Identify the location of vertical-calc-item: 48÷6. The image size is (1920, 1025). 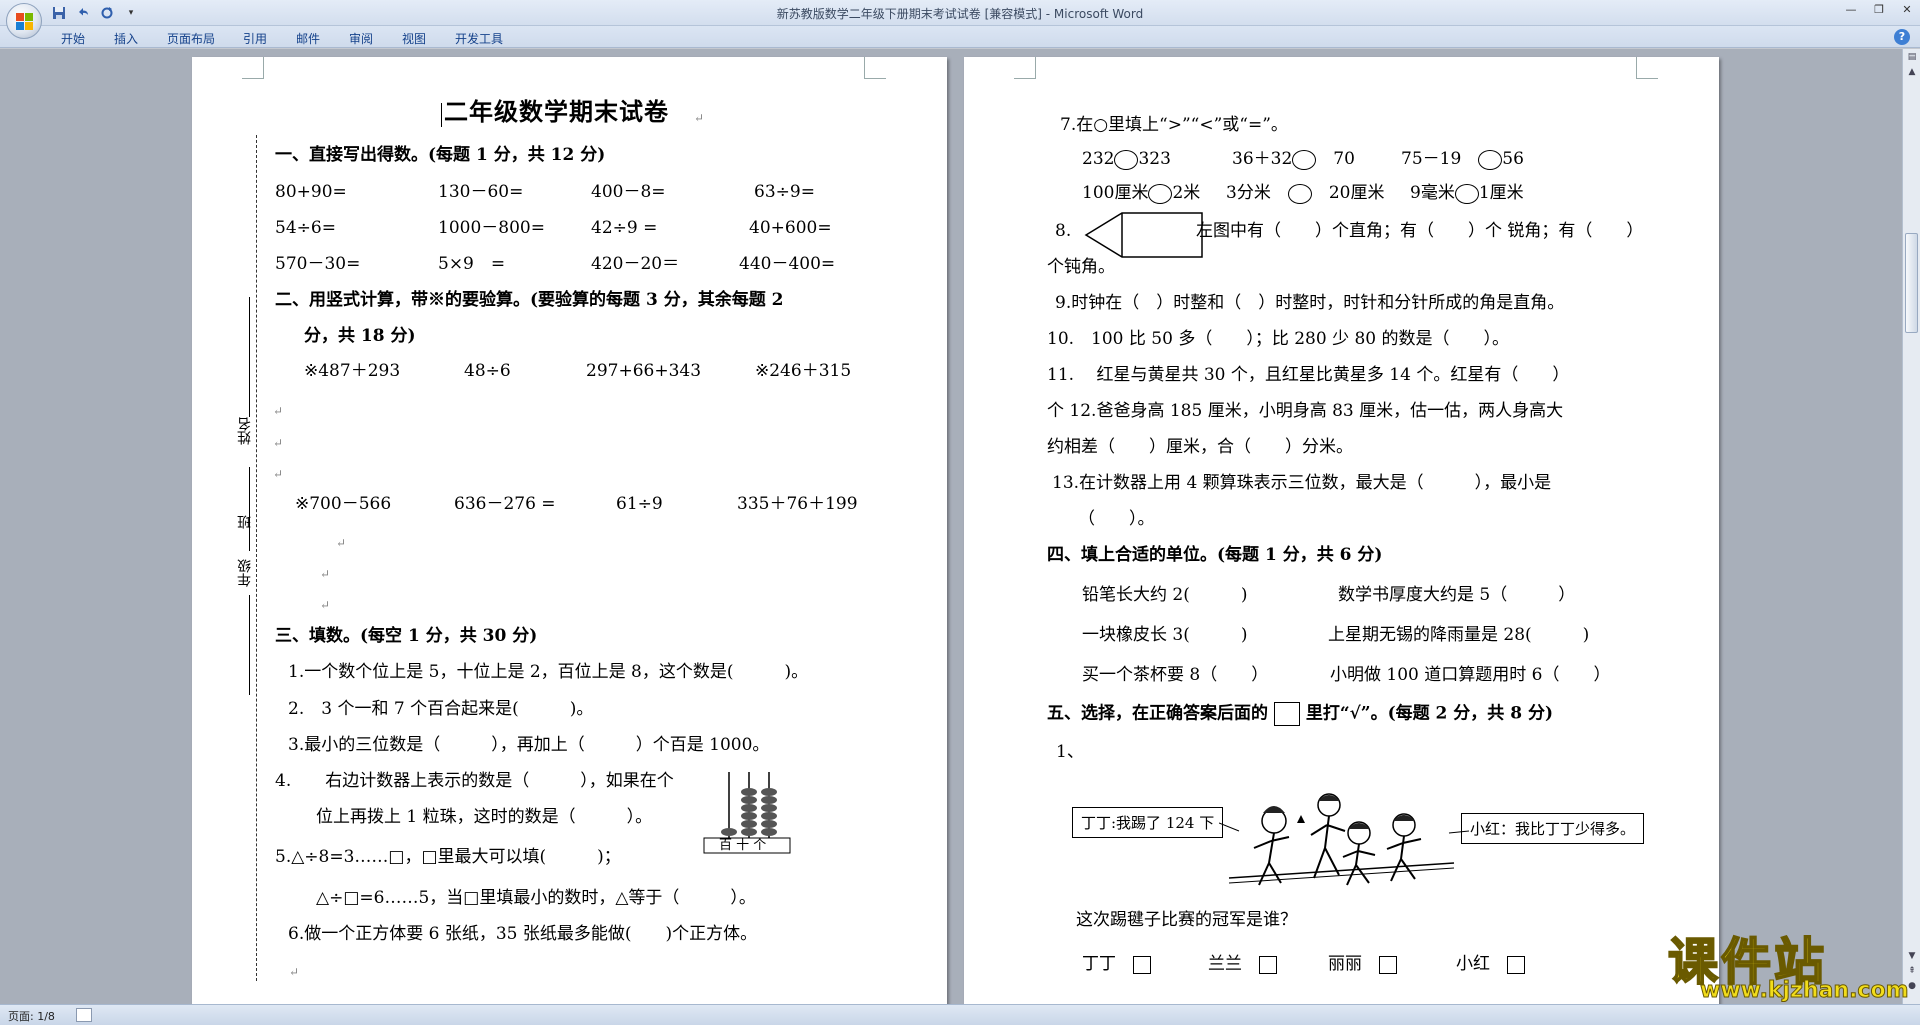
(487, 371).